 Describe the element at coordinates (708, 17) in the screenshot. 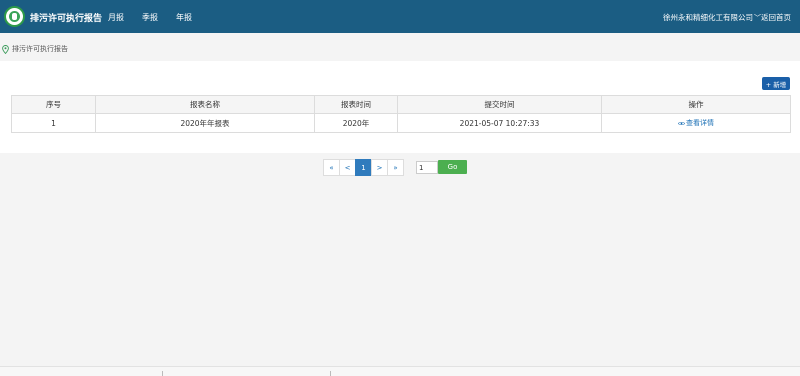

I see `company-name: 徐州永和精细化工有限公司` at that location.